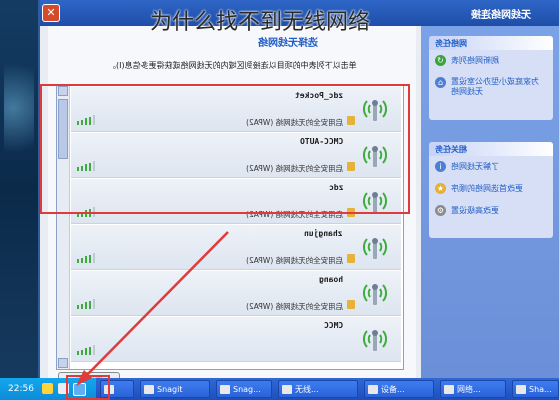 Image resolution: width=559 pixels, height=400 pixels. Describe the element at coordinates (260, 22) in the screenshot. I see `page-headline: 为什么找不到无线网络` at that location.